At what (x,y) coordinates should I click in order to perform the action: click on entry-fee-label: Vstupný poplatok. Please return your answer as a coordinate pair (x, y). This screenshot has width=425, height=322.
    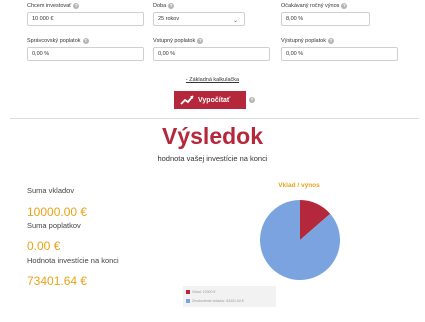
    Looking at the image, I should click on (174, 41).